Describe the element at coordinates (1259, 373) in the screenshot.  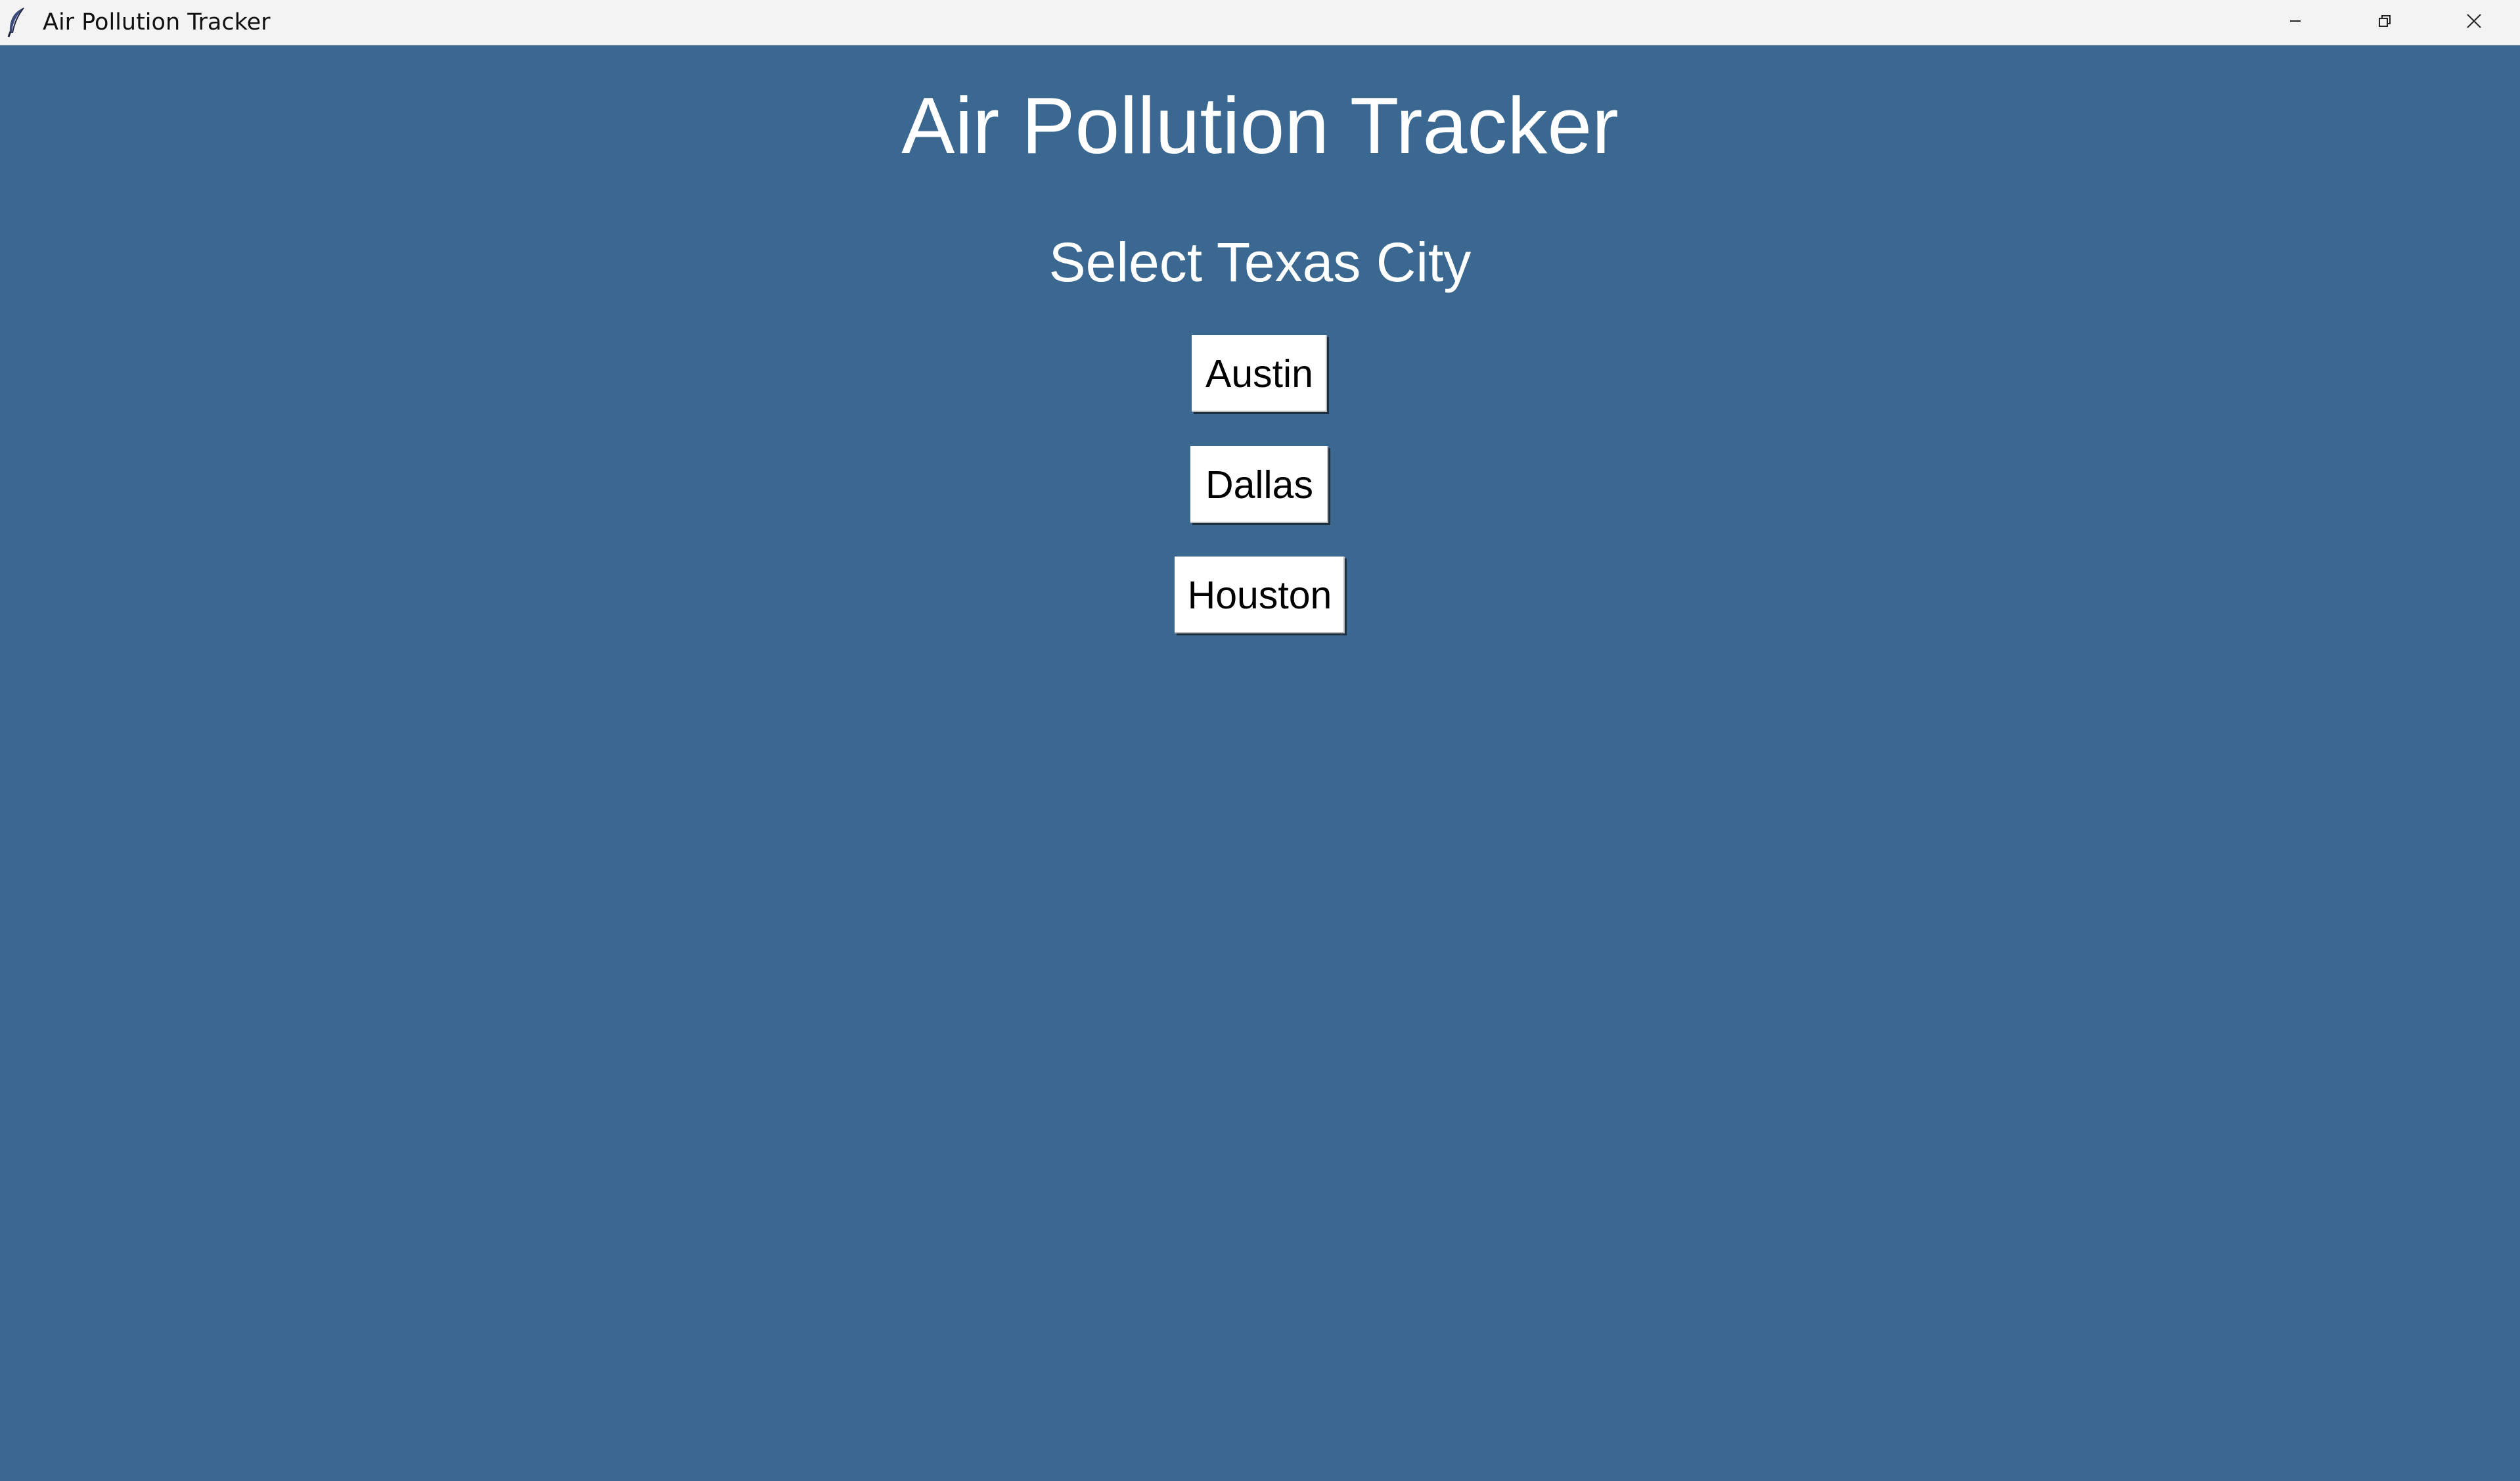
I see `austin-button: Austin` at that location.